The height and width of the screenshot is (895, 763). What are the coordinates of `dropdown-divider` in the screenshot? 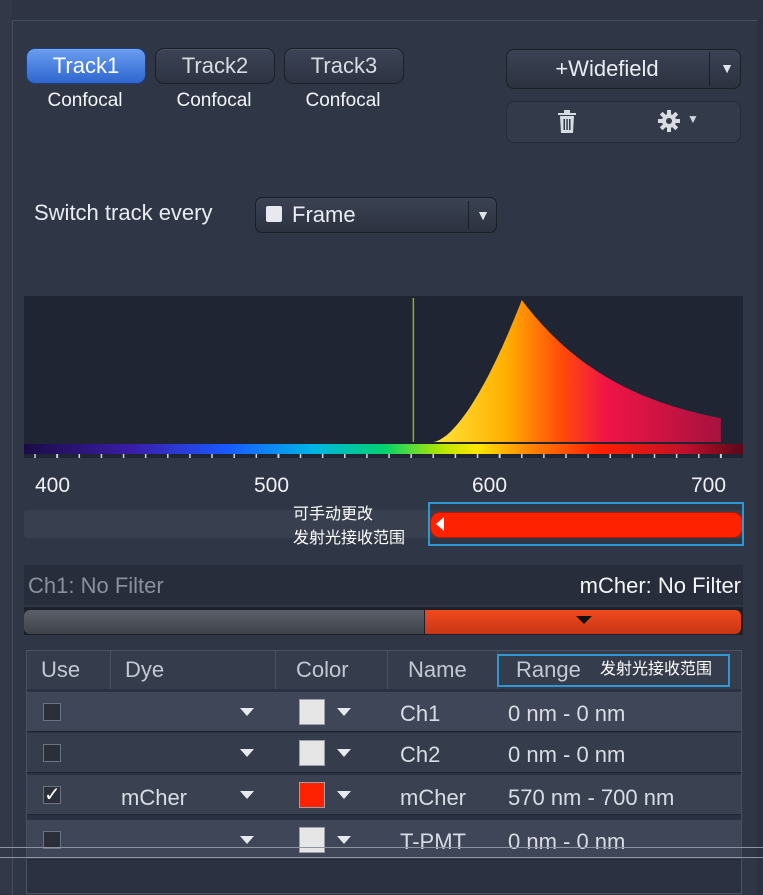 It's located at (468, 215).